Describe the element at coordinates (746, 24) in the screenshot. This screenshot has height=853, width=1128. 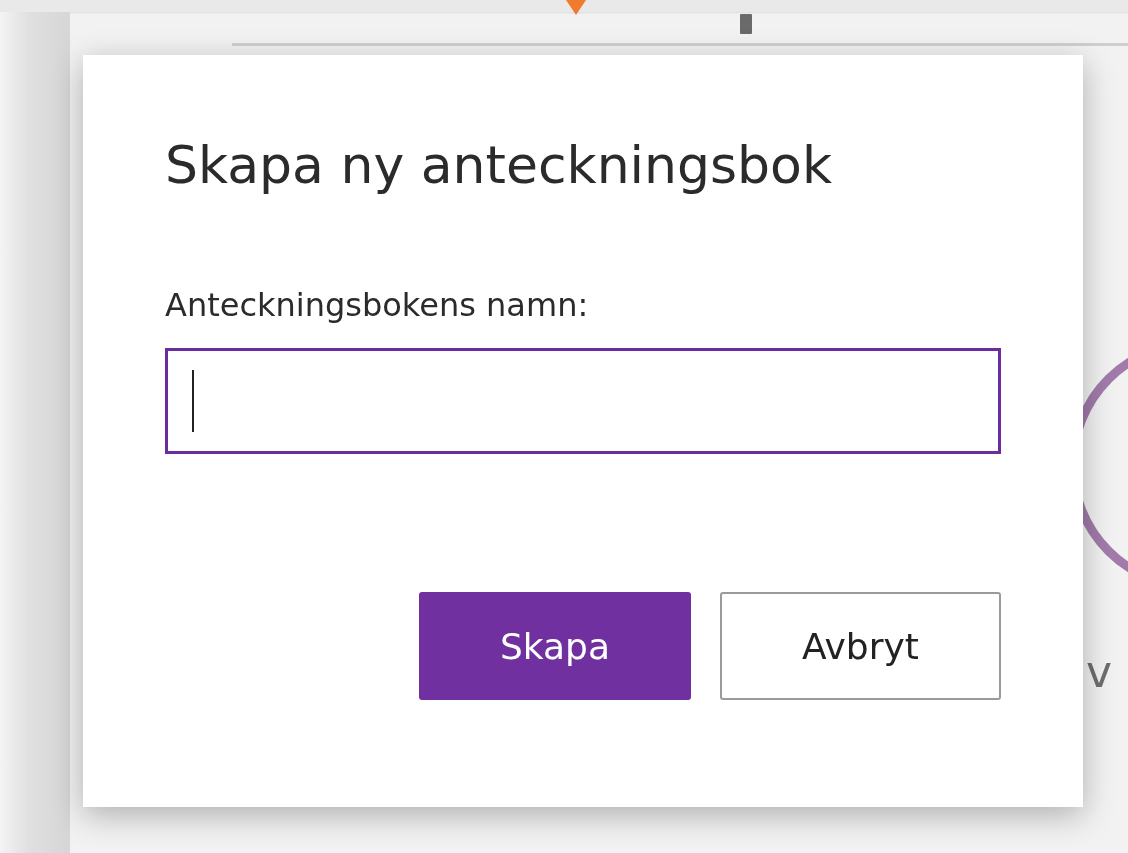
I see `scroll-marker` at that location.